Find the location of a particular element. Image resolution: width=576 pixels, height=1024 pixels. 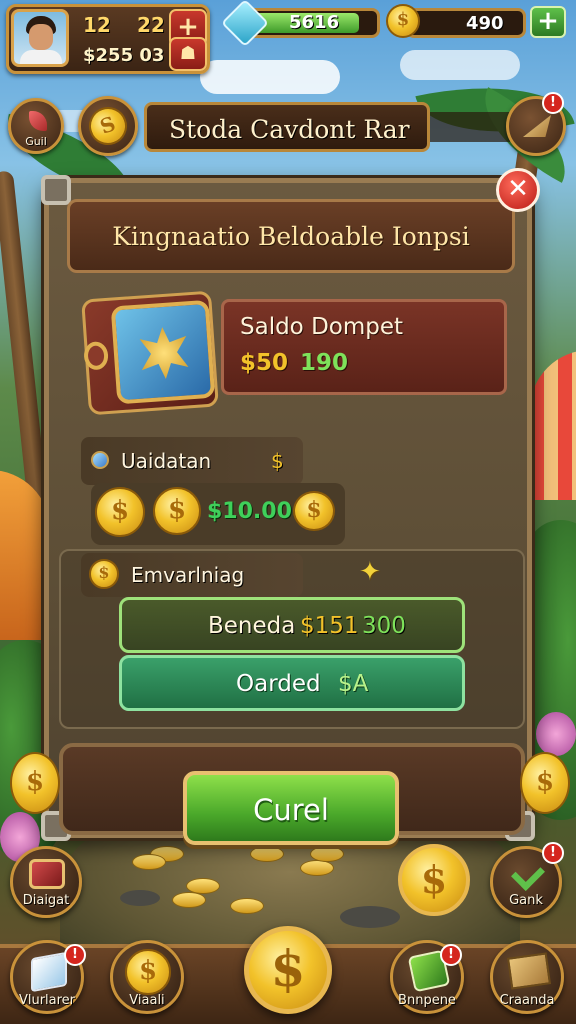

validation-label-plate: Uaidatan $ is located at coordinates (192, 461).